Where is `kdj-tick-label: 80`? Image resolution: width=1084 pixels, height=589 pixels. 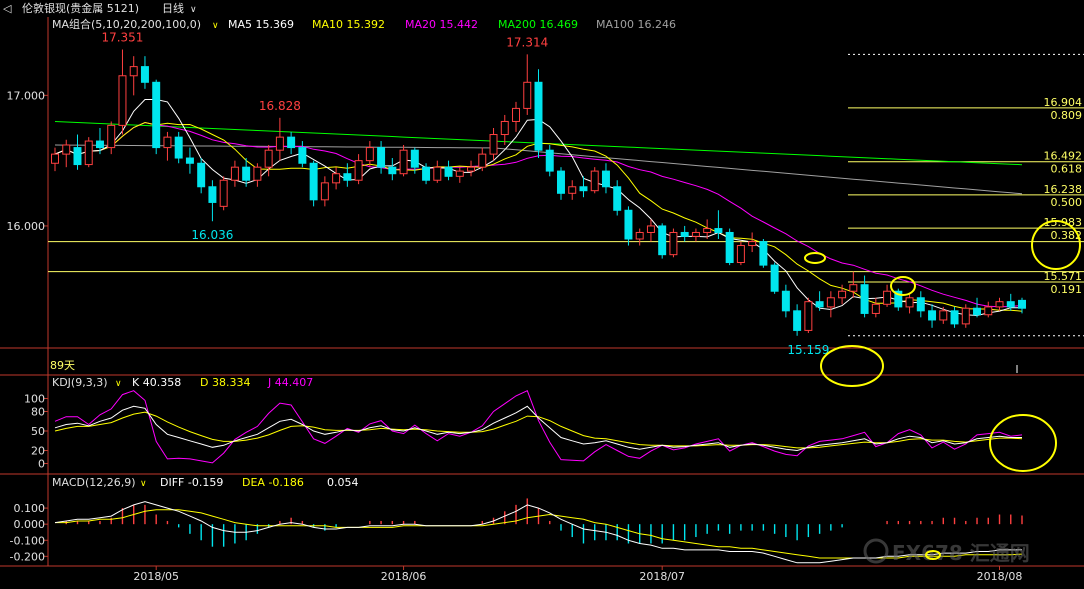 kdj-tick-label: 80 is located at coordinates (38, 412).